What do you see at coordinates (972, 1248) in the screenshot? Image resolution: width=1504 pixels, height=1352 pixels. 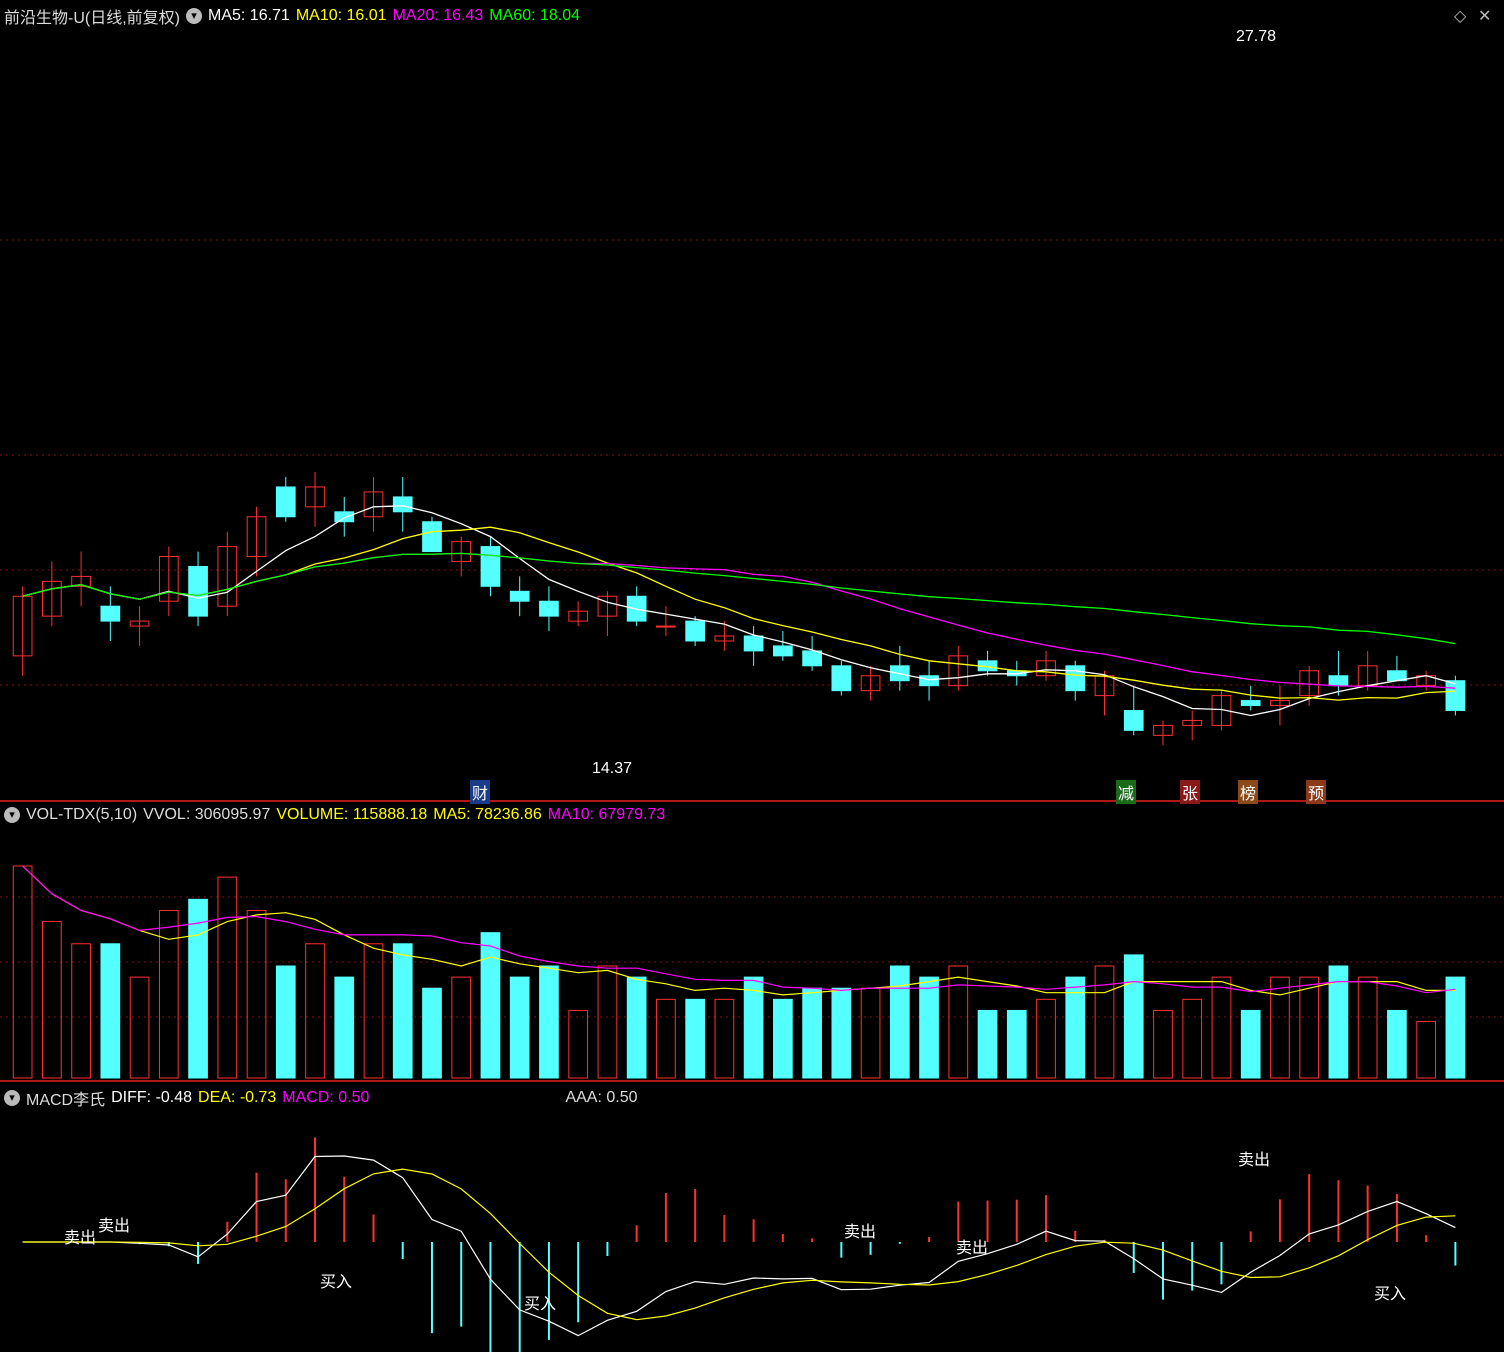 I see `sell-signal-4: 卖出` at bounding box center [972, 1248].